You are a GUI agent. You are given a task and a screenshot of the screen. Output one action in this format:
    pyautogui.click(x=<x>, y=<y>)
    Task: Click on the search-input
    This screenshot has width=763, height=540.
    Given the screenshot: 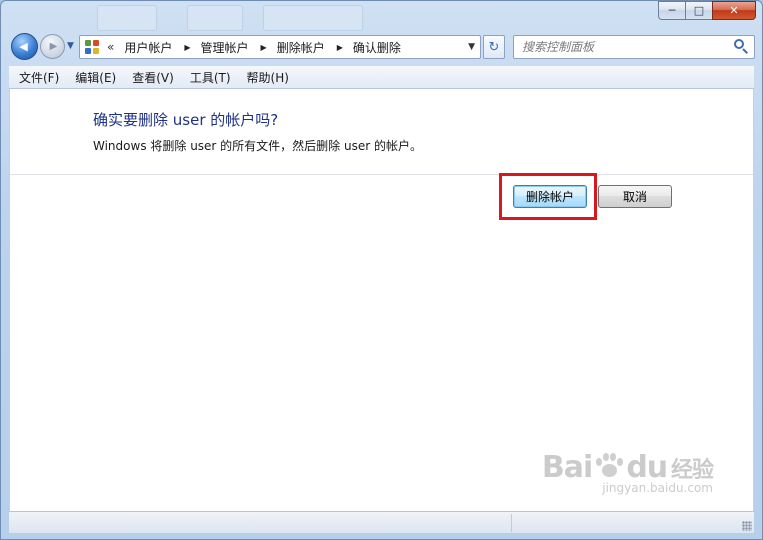 What is the action you would take?
    pyautogui.click(x=626, y=47)
    